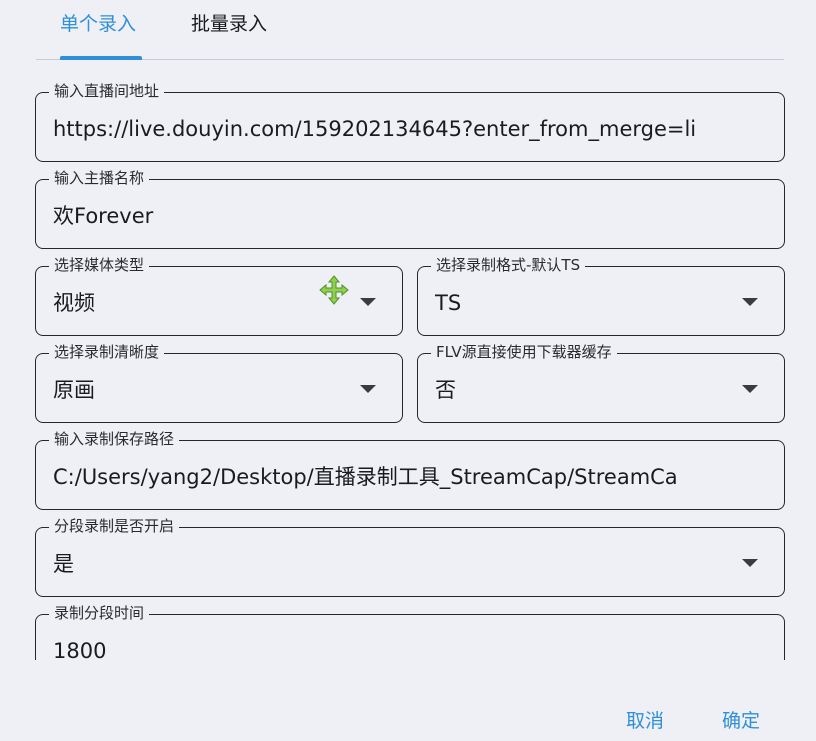  Describe the element at coordinates (508, 265) in the screenshot. I see `record-format-label: 选择录制格式-默认TS` at that location.